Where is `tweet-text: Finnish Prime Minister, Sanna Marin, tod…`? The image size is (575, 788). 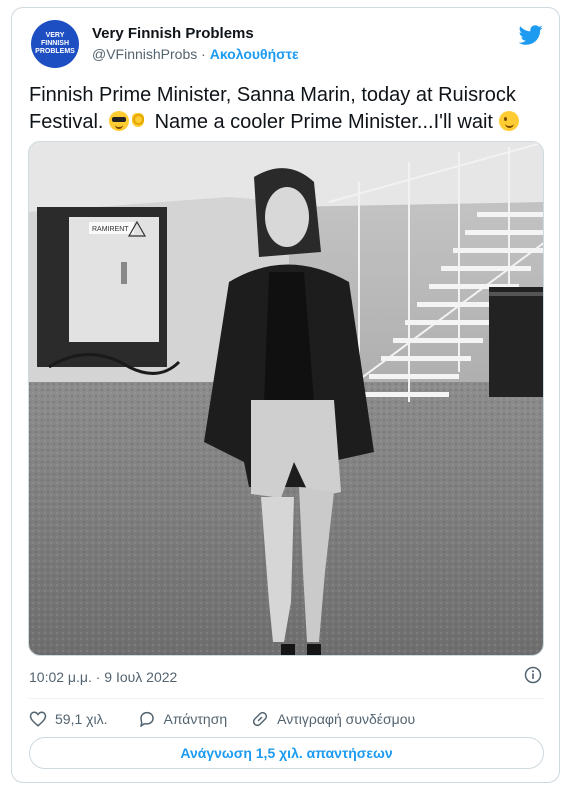
tweet-text: Finnish Prime Minister, Sanna Marin, tod… is located at coordinates (289, 109).